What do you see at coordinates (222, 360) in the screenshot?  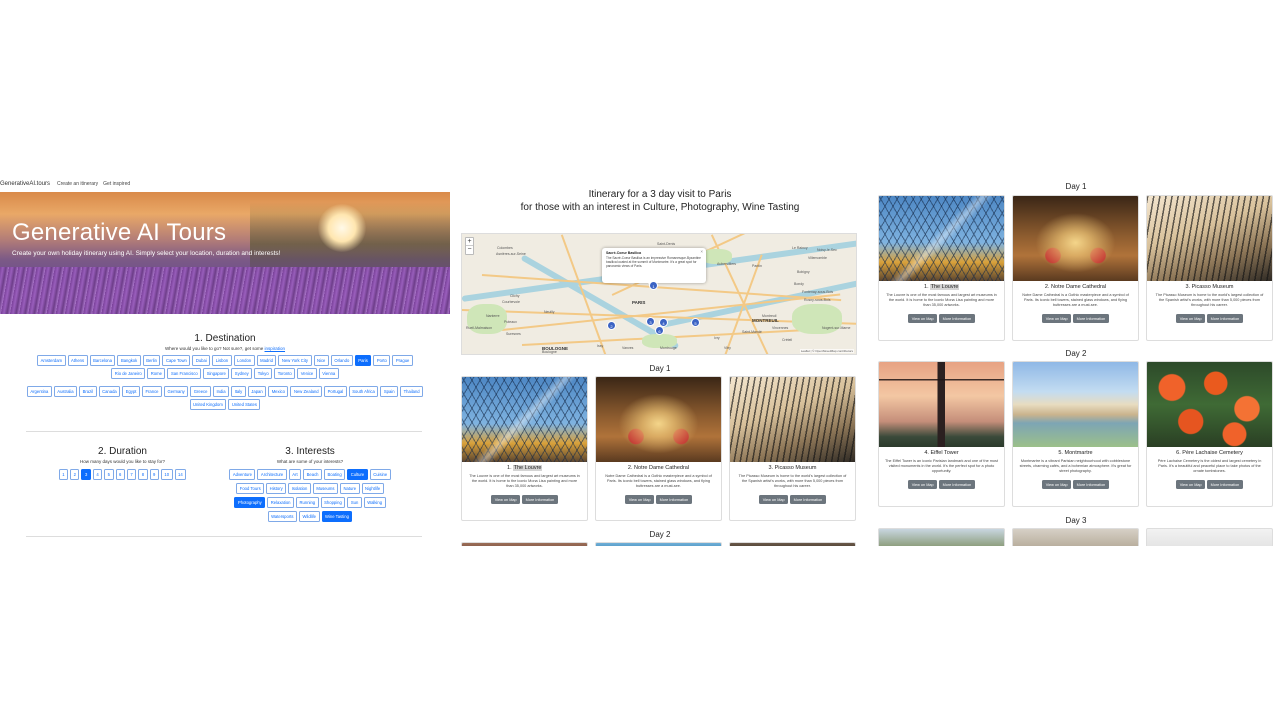 I see `city-button-lisbon: Lisbon` at bounding box center [222, 360].